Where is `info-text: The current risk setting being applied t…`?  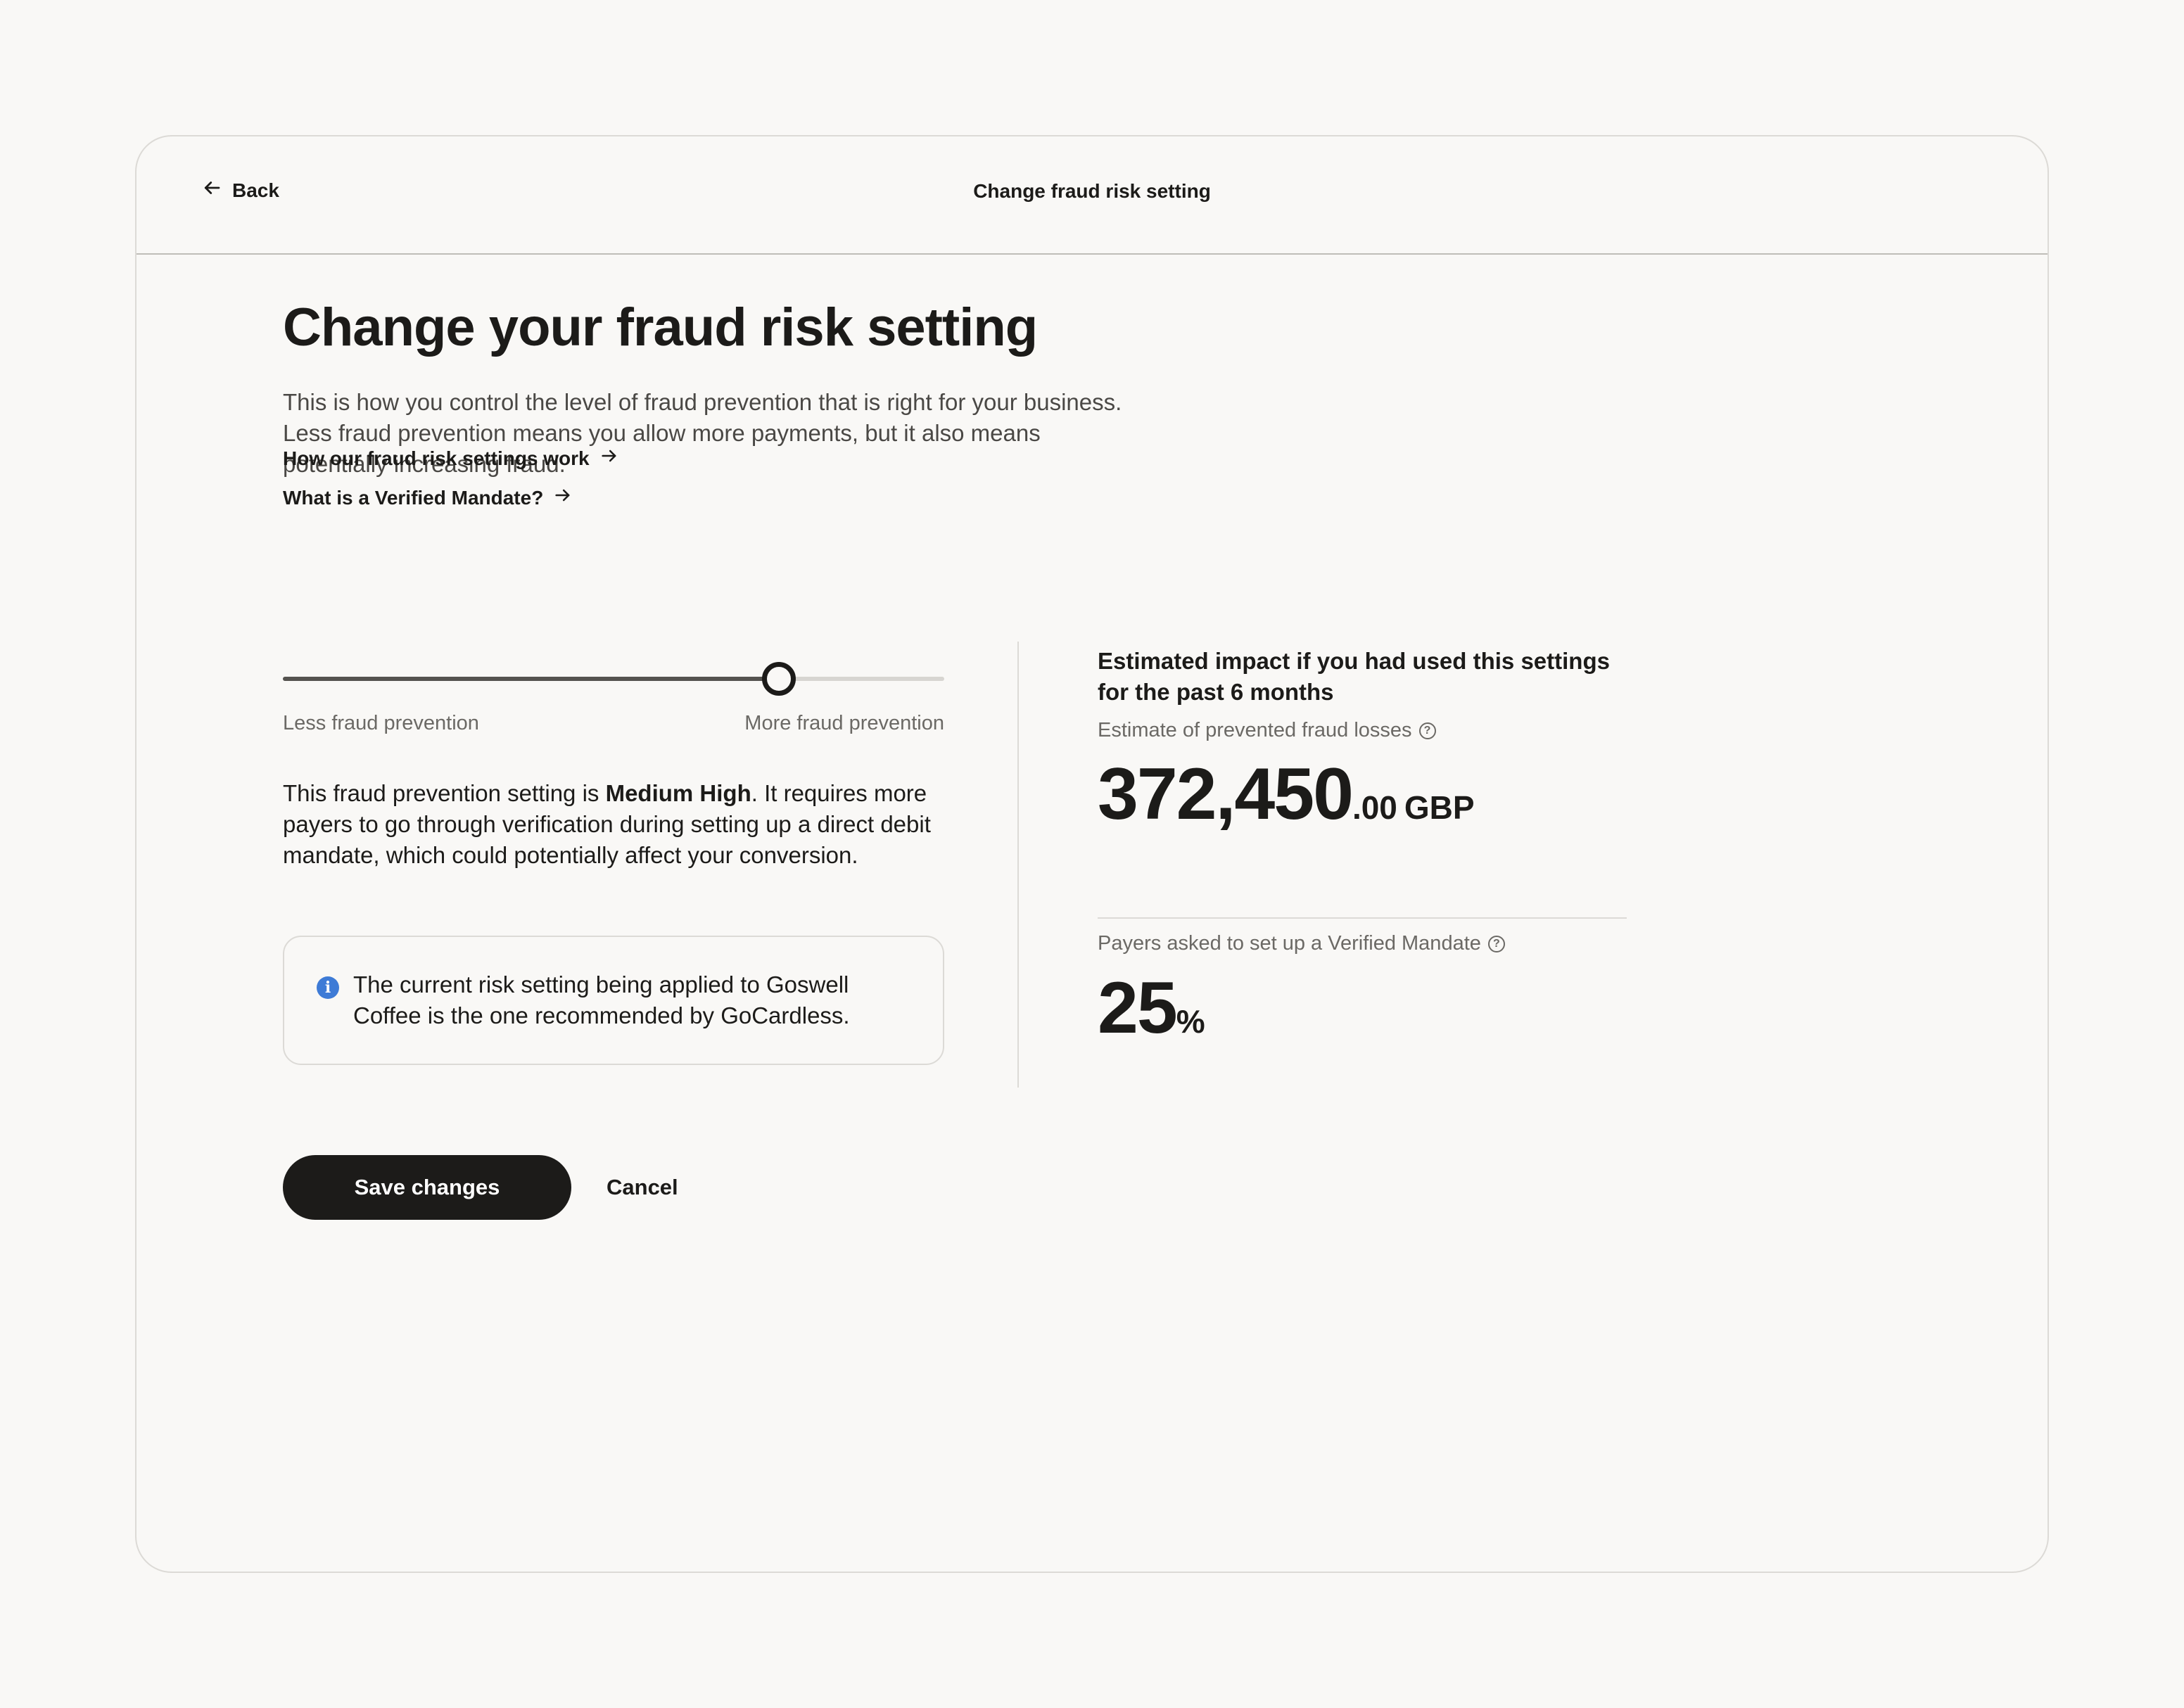
info-text: The current risk setting being applied t… is located at coordinates (602, 999).